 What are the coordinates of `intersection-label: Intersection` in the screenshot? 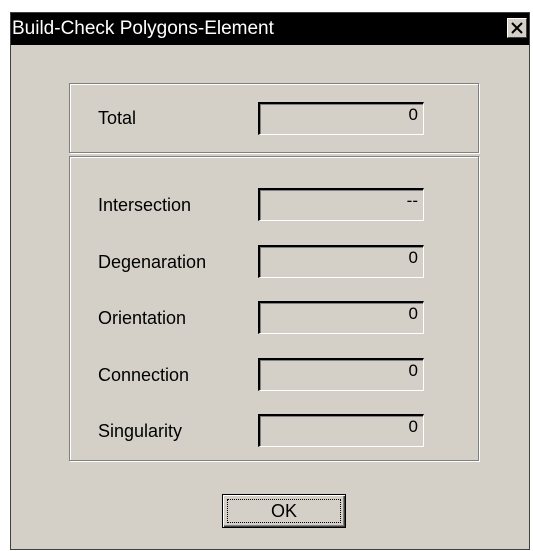 It's located at (145, 205).